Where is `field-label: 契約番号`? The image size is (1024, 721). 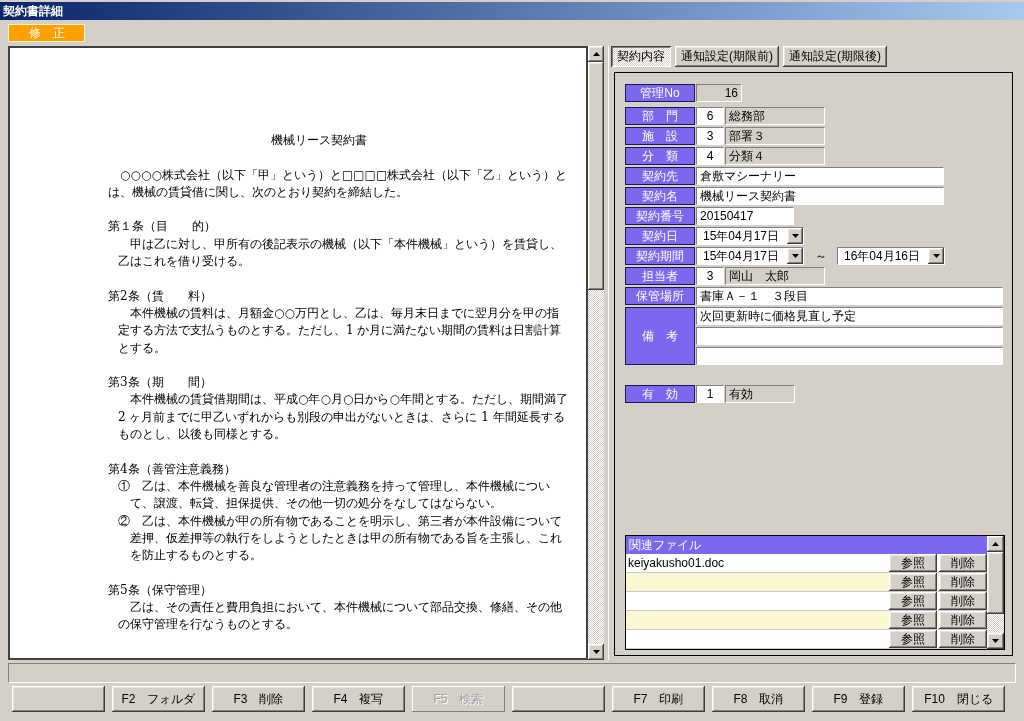
field-label: 契約番号 is located at coordinates (660, 216).